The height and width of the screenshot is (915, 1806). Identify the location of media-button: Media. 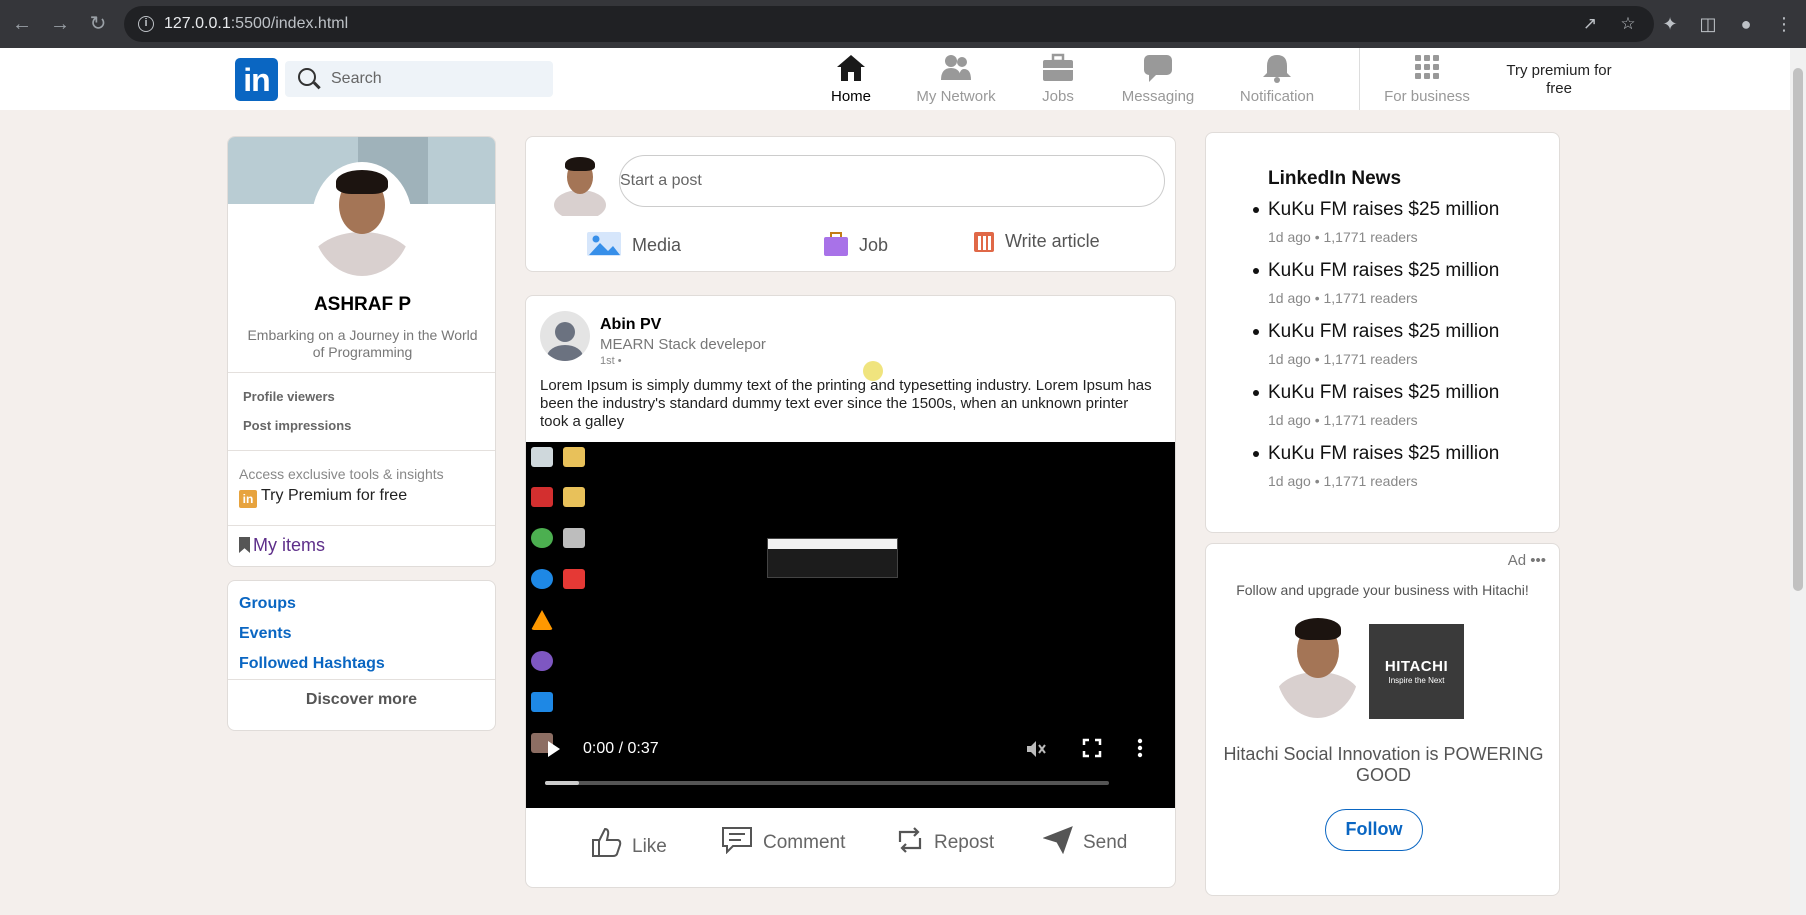
(633, 246).